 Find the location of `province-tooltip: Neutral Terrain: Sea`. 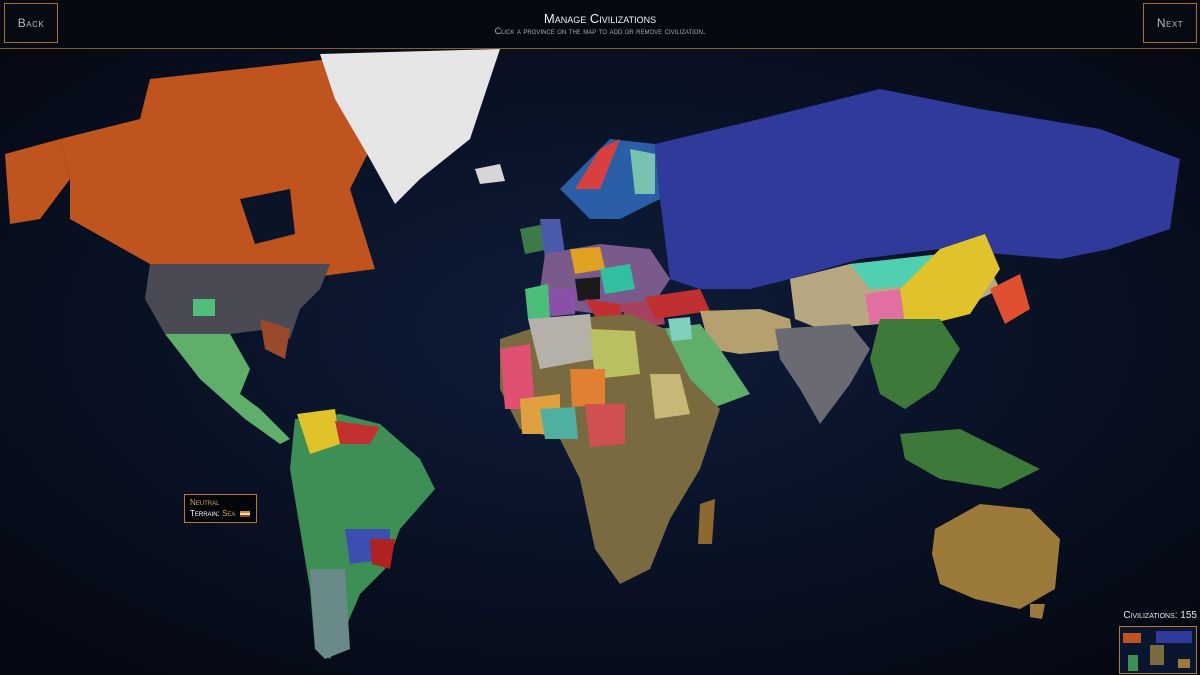

province-tooltip: Neutral Terrain: Sea is located at coordinates (220, 508).